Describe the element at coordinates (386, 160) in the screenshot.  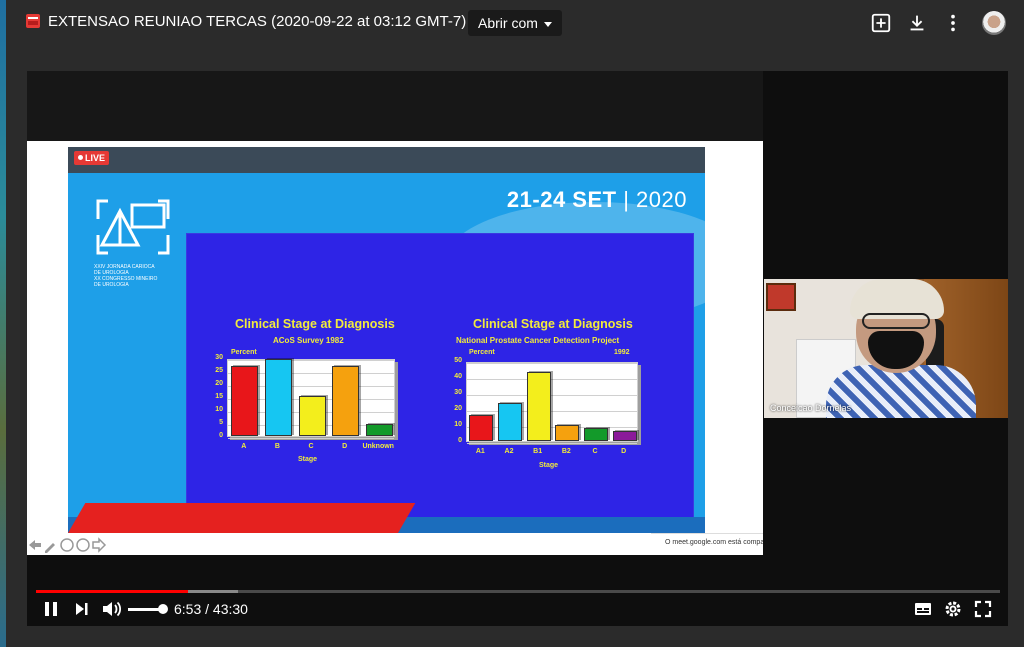
I see `stream-bar: LIVE` at that location.